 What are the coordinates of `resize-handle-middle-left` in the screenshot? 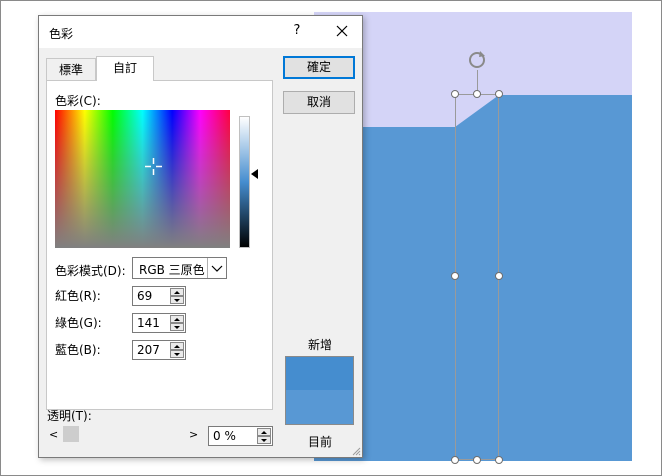 It's located at (455, 276).